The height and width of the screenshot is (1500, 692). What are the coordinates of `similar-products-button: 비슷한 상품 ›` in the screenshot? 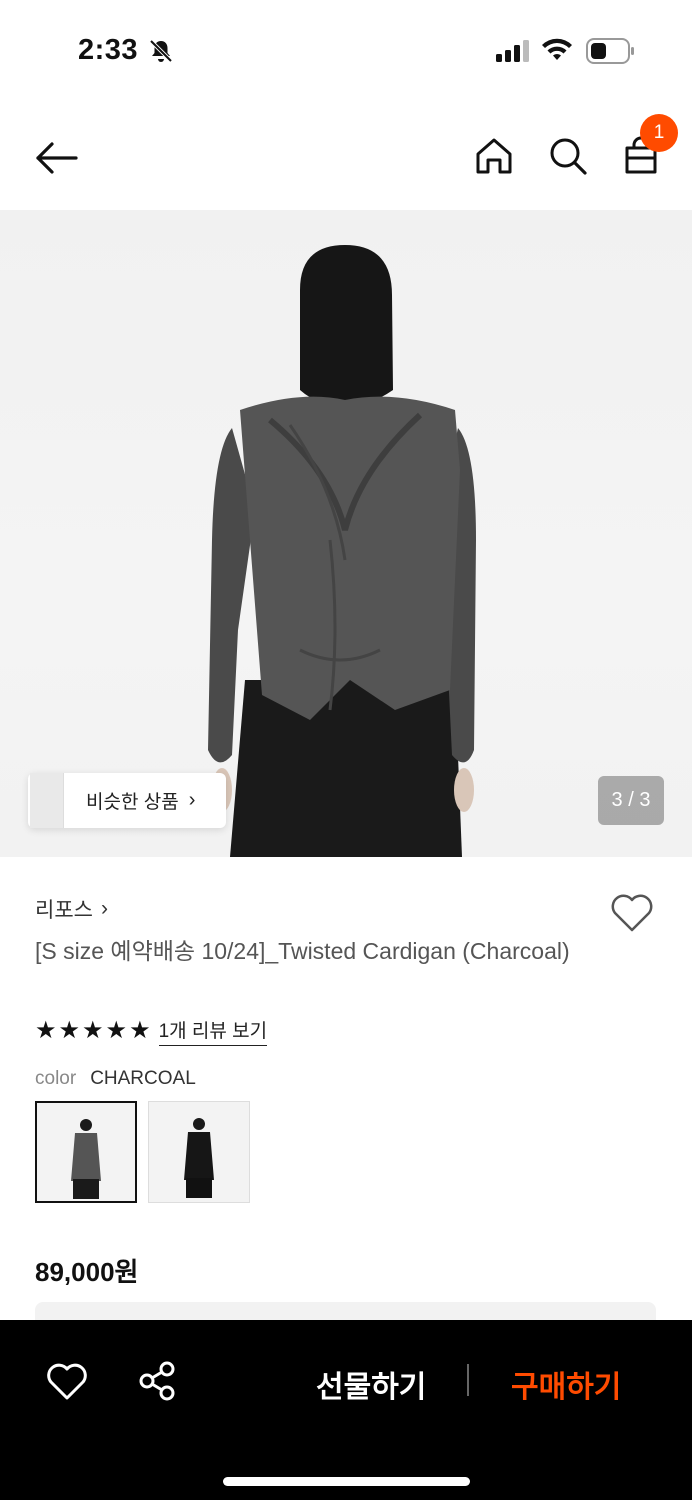 It's located at (127, 800).